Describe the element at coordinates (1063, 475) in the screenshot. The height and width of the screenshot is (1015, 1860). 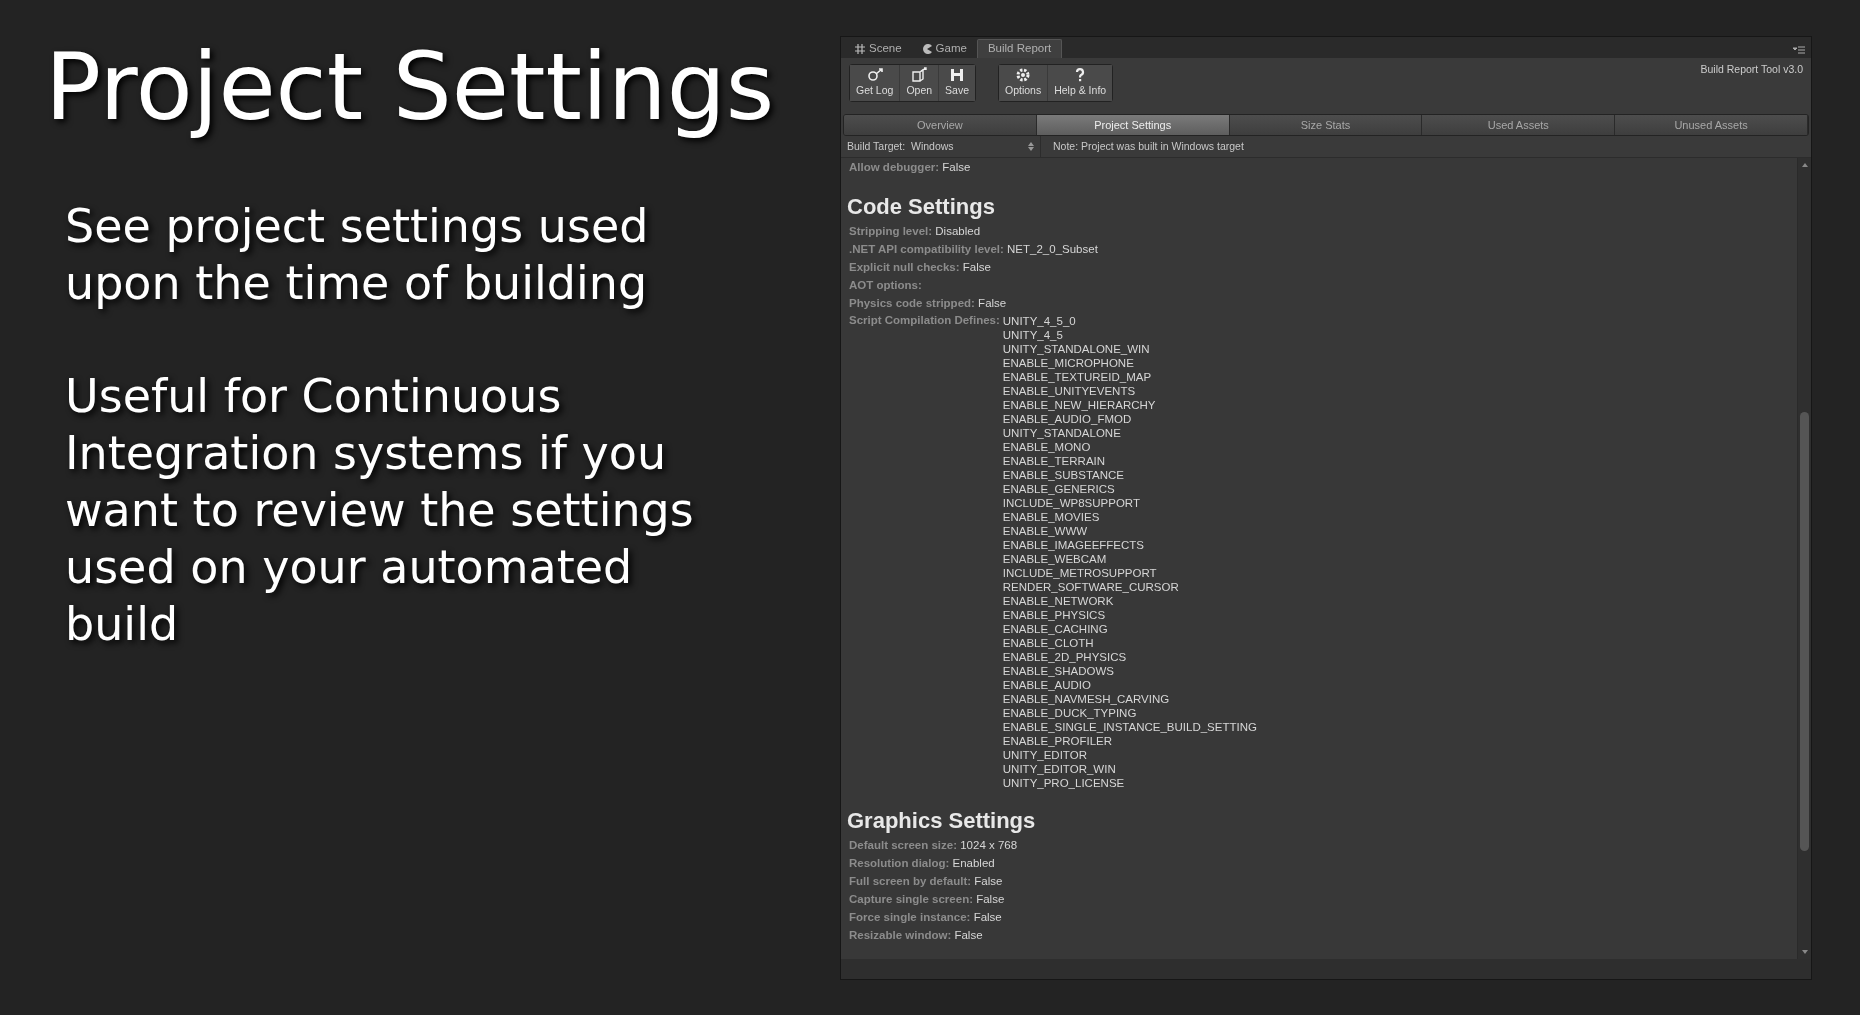
I see `define-text: ENABLE_SUBSTANCE` at that location.